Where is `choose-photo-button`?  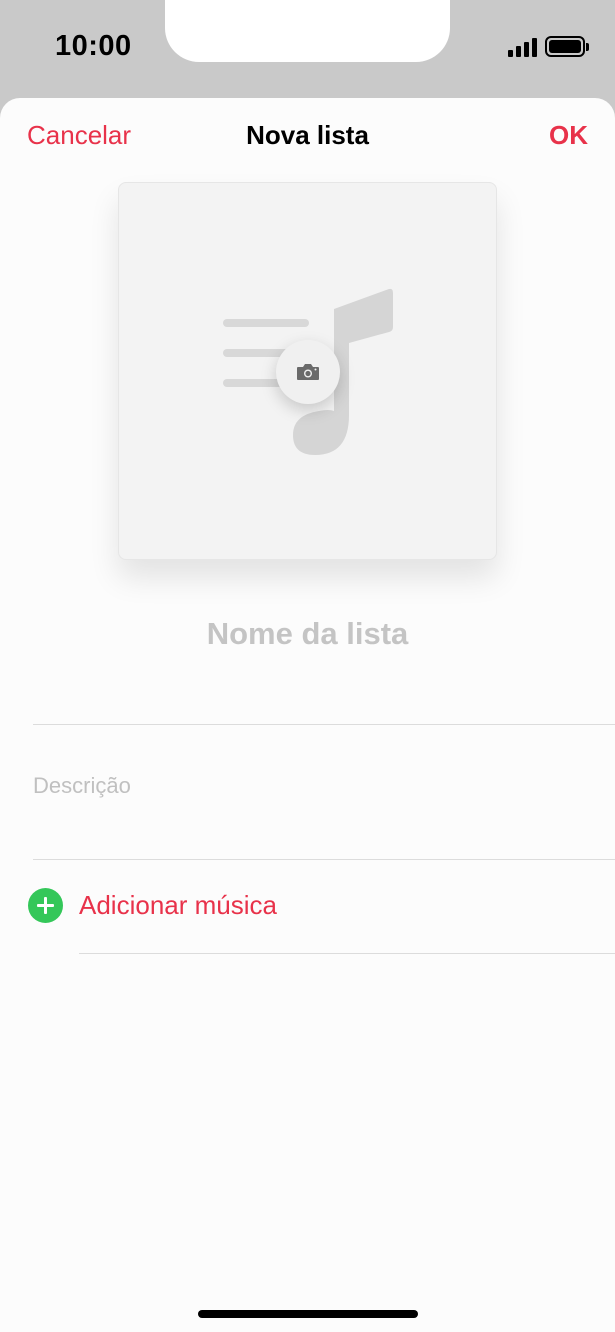
choose-photo-button is located at coordinates (308, 372).